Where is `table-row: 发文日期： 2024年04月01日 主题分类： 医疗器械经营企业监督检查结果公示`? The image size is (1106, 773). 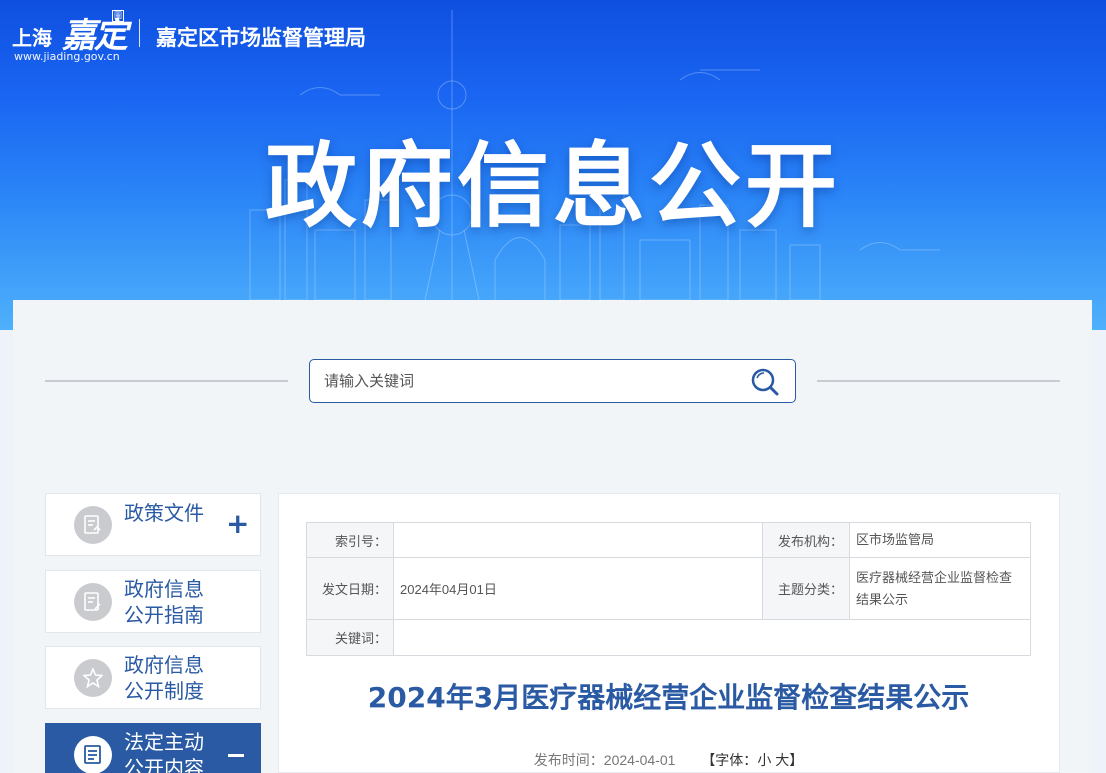 table-row: 发文日期： 2024年04月01日 主题分类： 医疗器械经营企业监督检查结果公示 is located at coordinates (668, 588).